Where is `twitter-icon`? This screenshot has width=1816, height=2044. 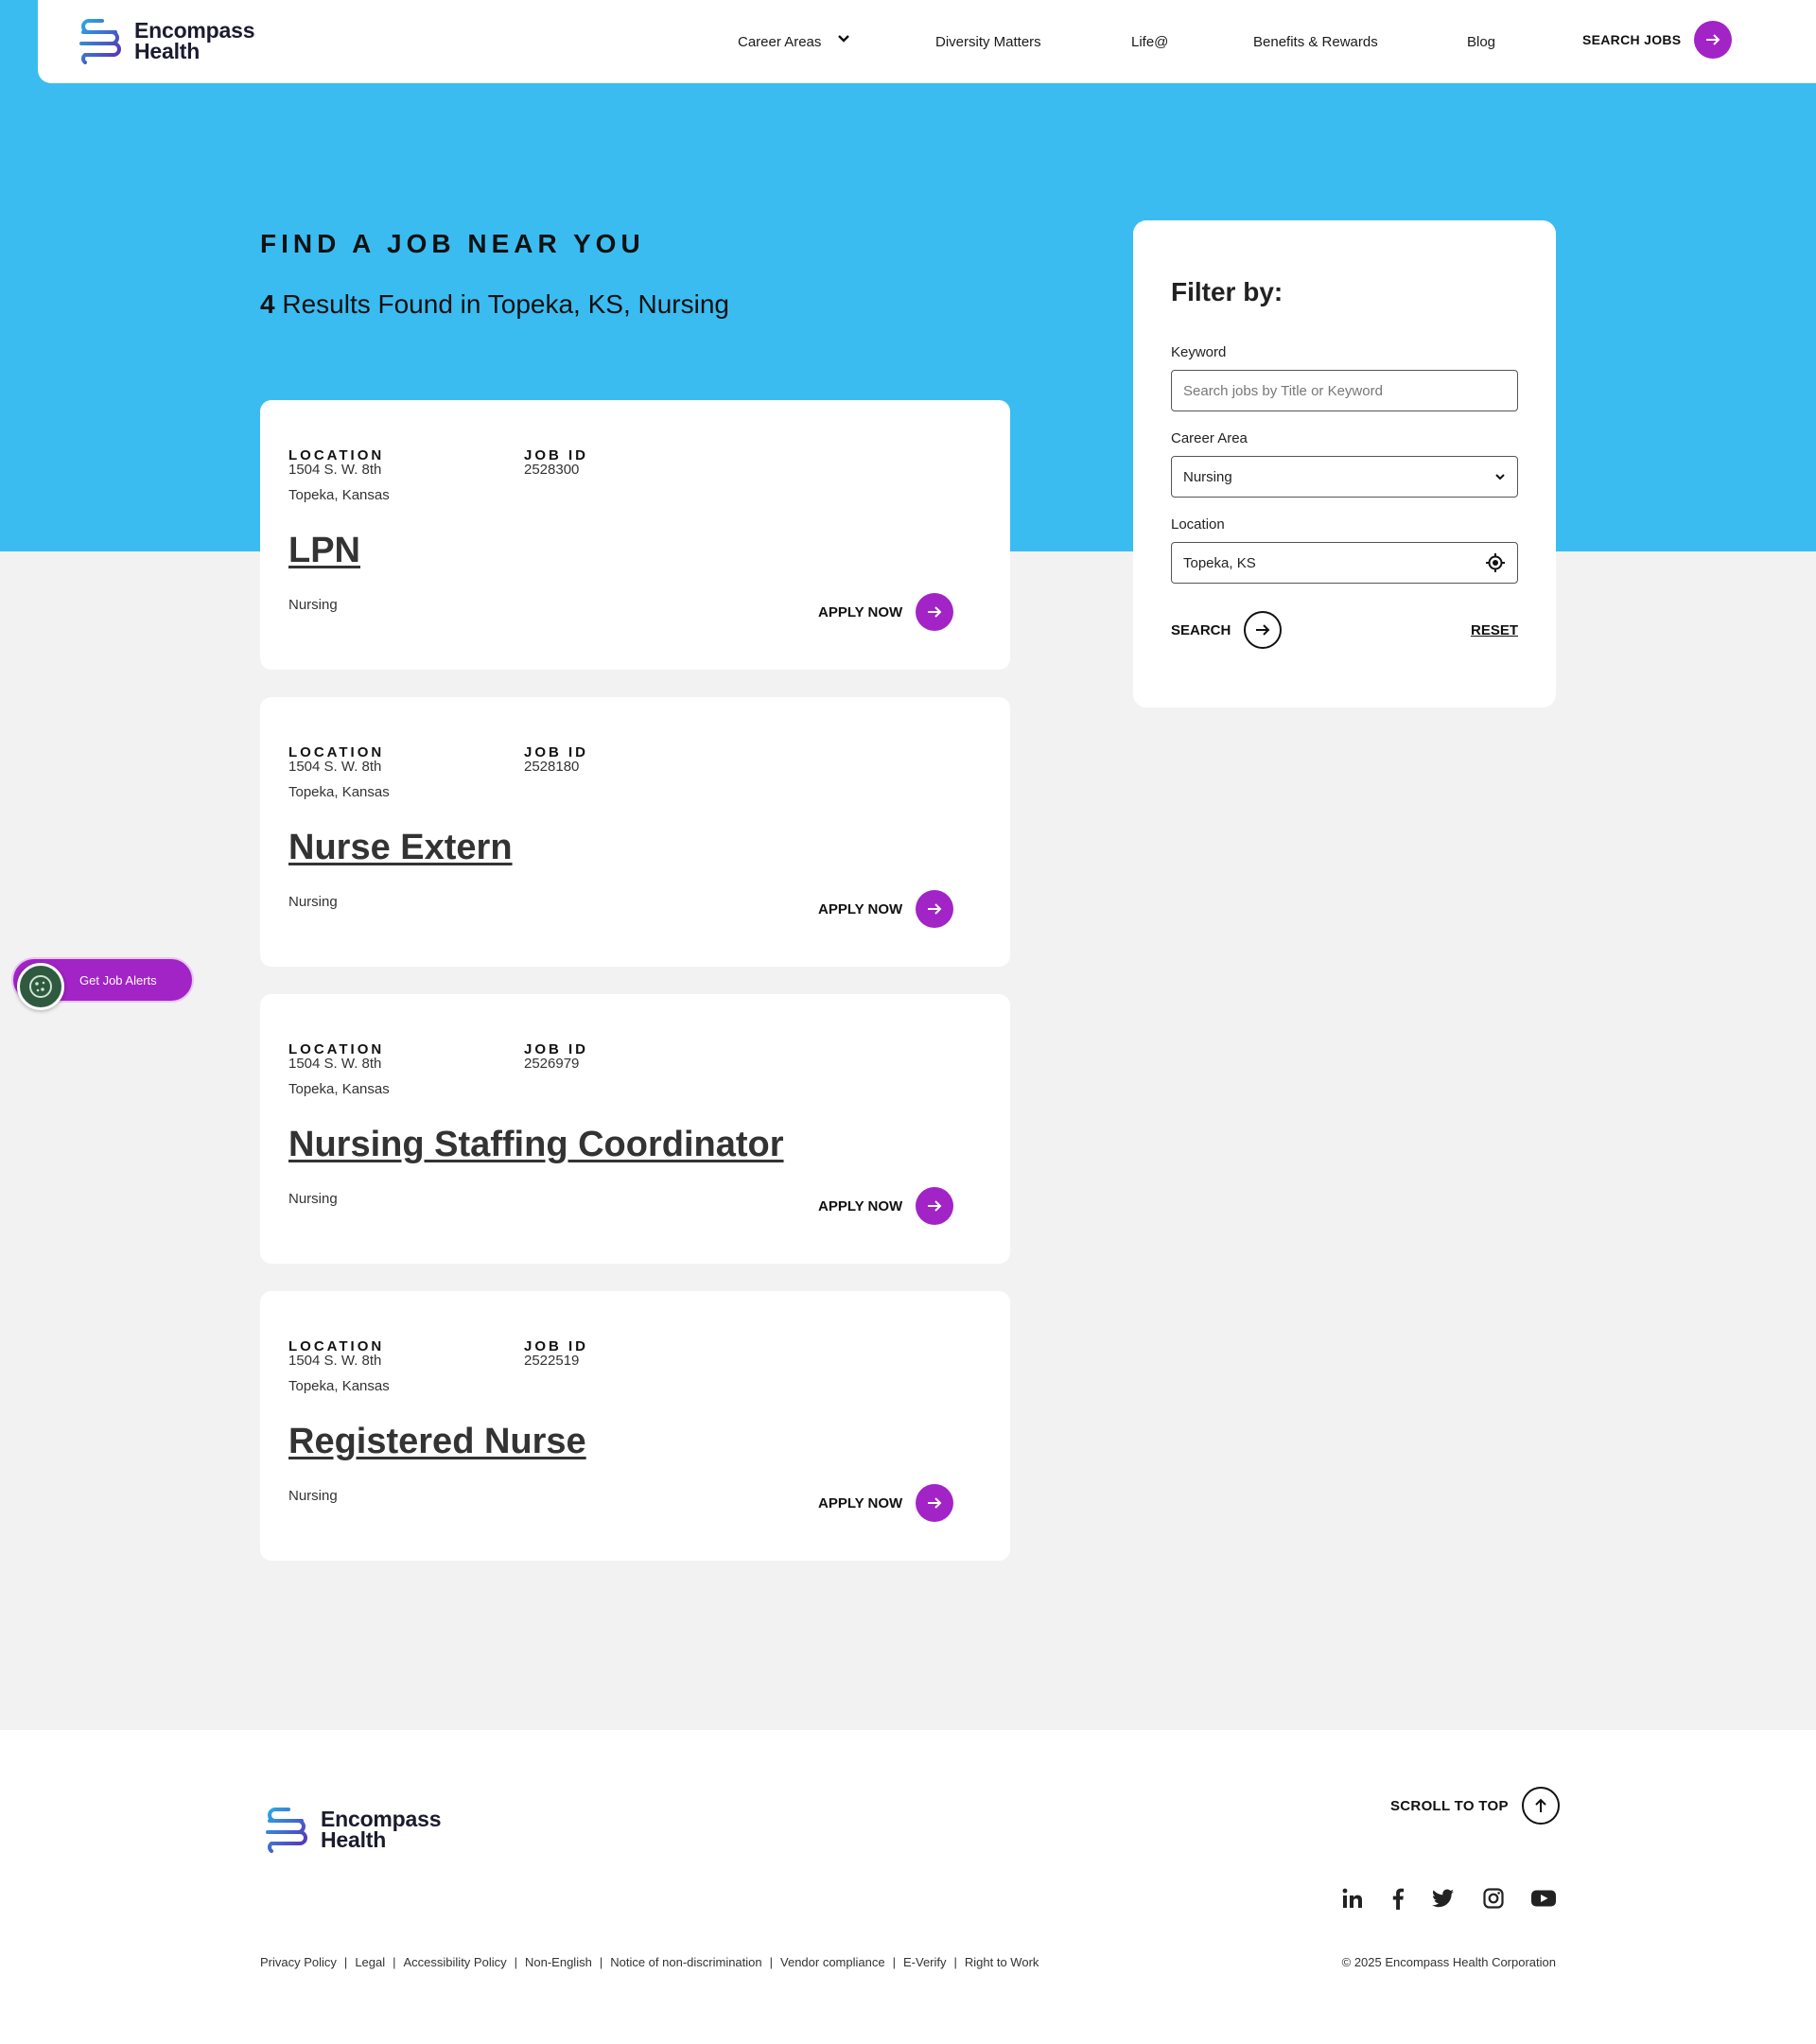
twitter-icon is located at coordinates (1443, 1898).